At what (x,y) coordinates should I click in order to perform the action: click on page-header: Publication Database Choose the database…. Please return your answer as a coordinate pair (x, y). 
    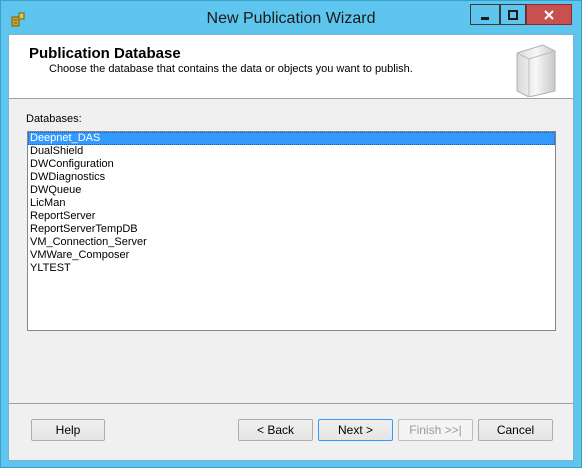
    Looking at the image, I should click on (291, 67).